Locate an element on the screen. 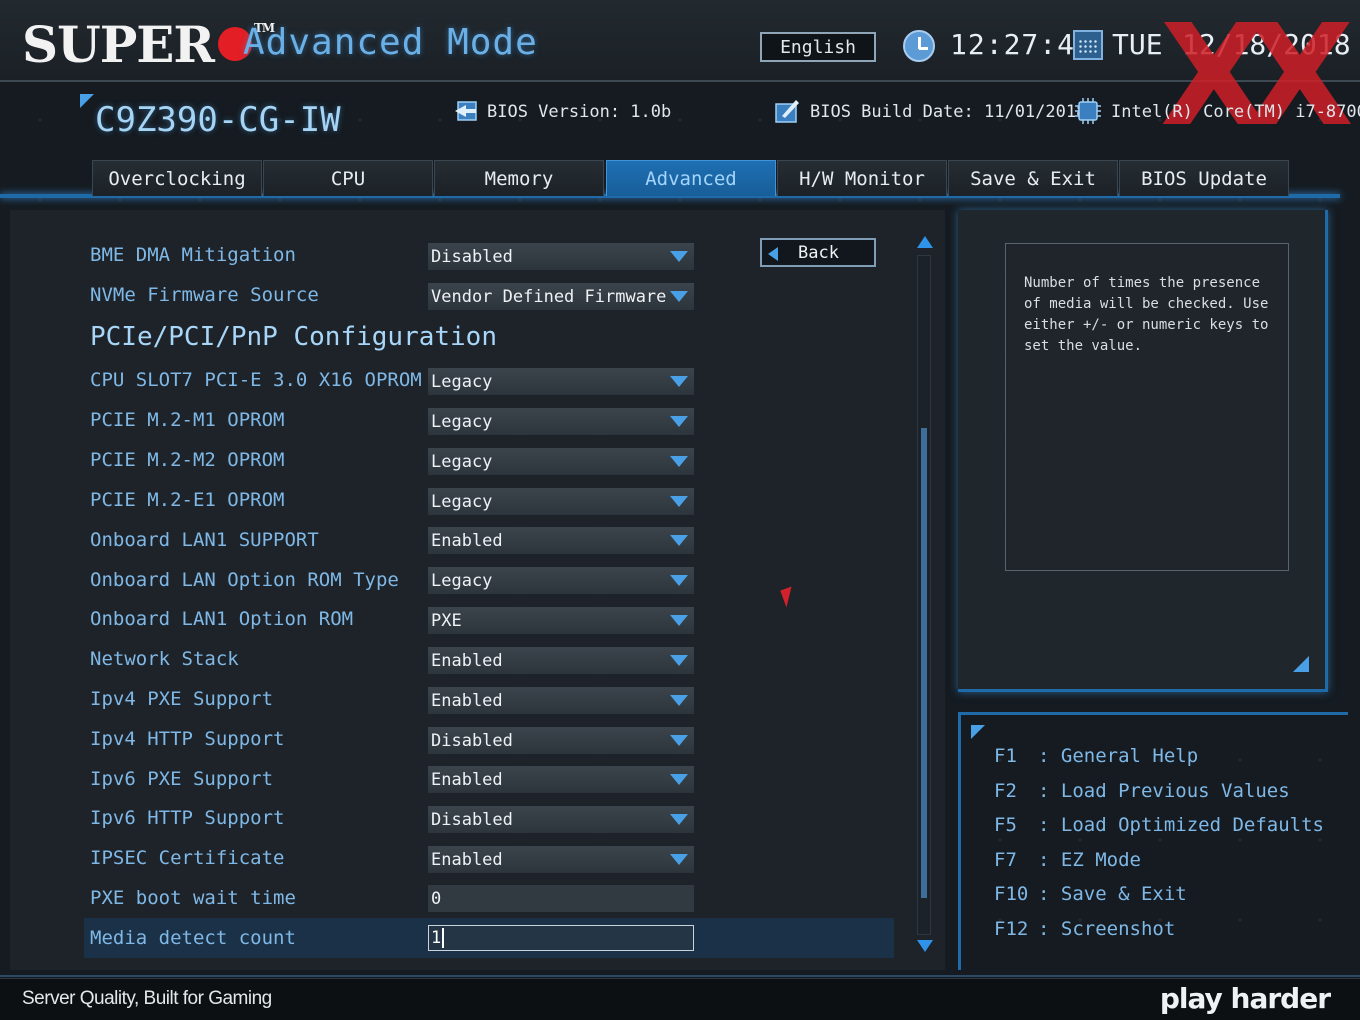 This screenshot has height=1020, width=1360. hotkey-desc: : EZ Mode is located at coordinates (1089, 860).